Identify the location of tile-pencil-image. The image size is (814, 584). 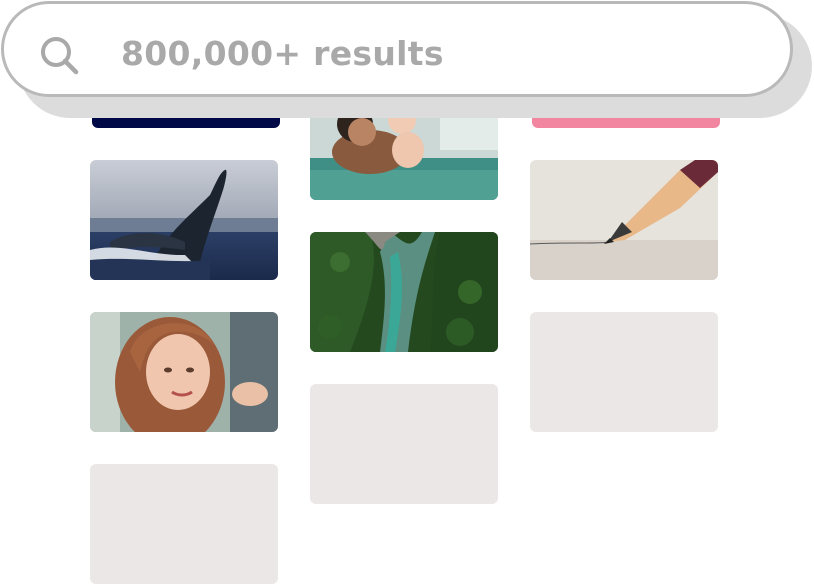
(624, 220).